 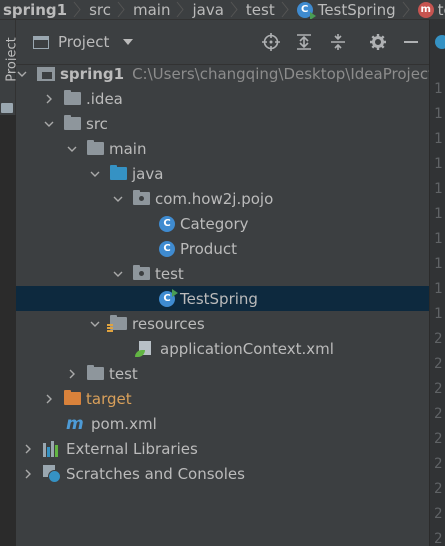 What do you see at coordinates (222, 448) in the screenshot?
I see `tree-row-external-libraries: External Libraries` at bounding box center [222, 448].